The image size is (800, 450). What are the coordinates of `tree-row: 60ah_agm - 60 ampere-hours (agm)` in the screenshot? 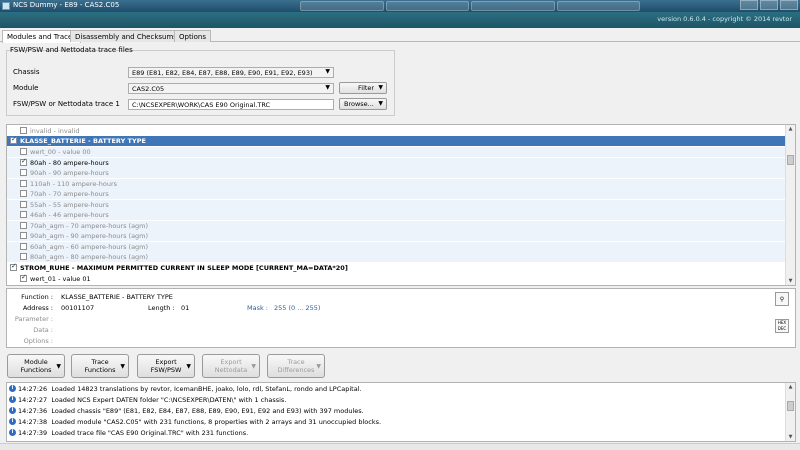 It's located at (396, 246).